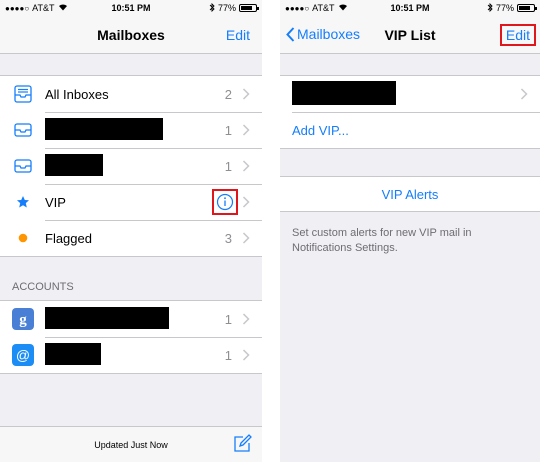 This screenshot has height=462, width=540. I want to click on star-icon, so click(23, 202).